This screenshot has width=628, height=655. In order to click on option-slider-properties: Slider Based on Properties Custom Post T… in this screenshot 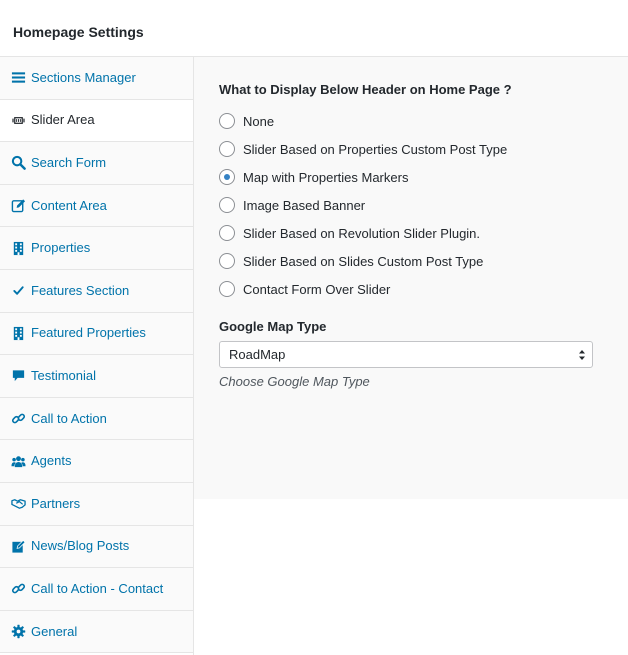, I will do `click(363, 149)`.